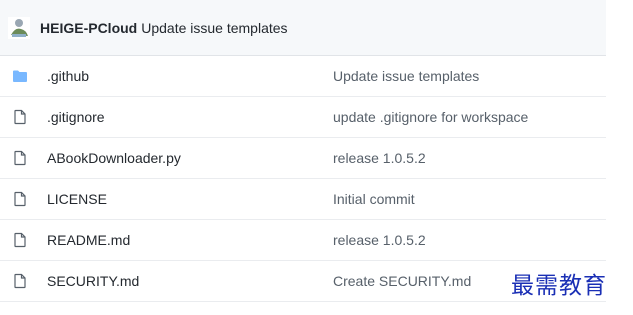  Describe the element at coordinates (430, 117) in the screenshot. I see `file-commit-message-link: update .gitignore for workspace` at that location.